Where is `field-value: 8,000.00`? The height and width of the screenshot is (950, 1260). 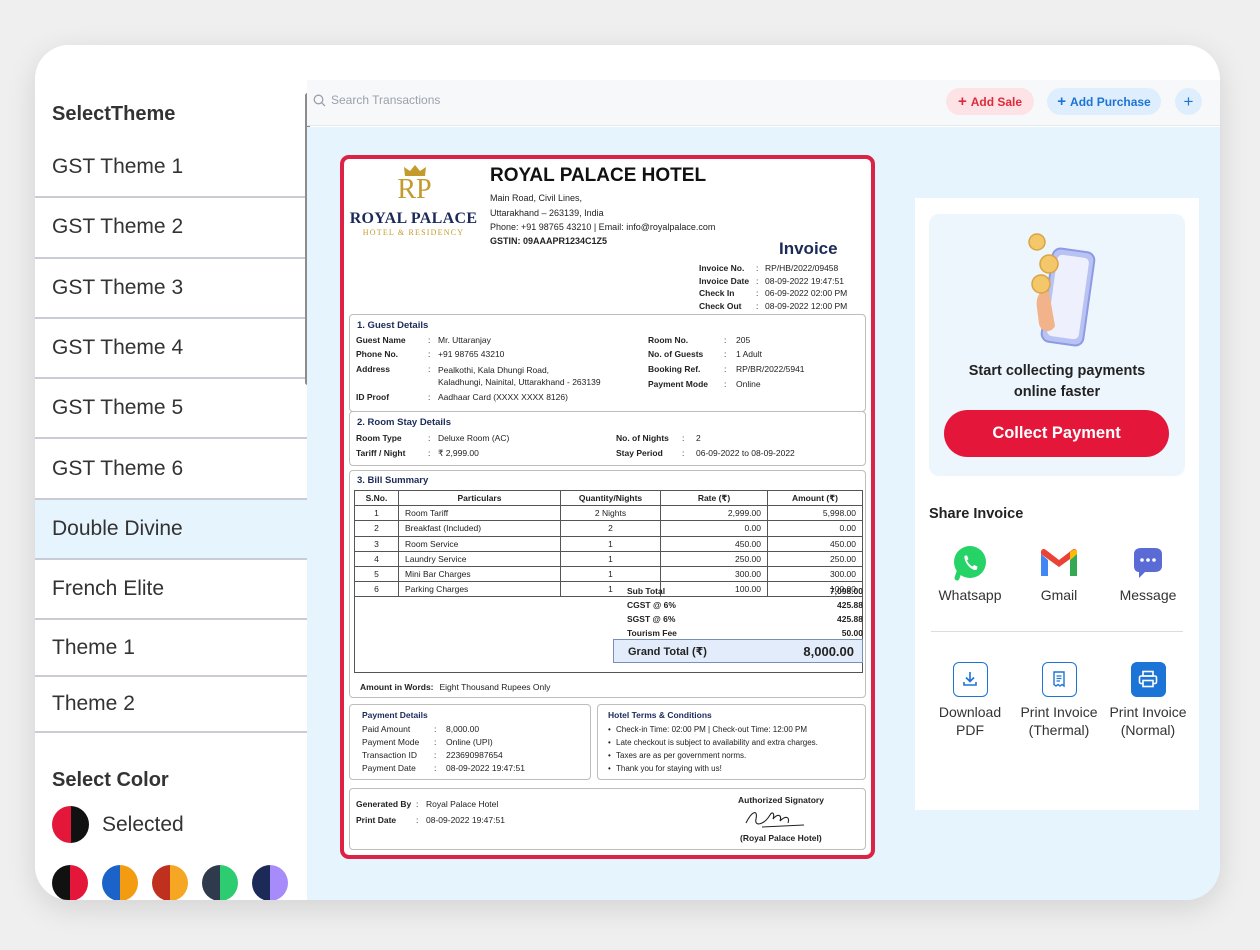
field-value: 8,000.00 is located at coordinates (463, 729).